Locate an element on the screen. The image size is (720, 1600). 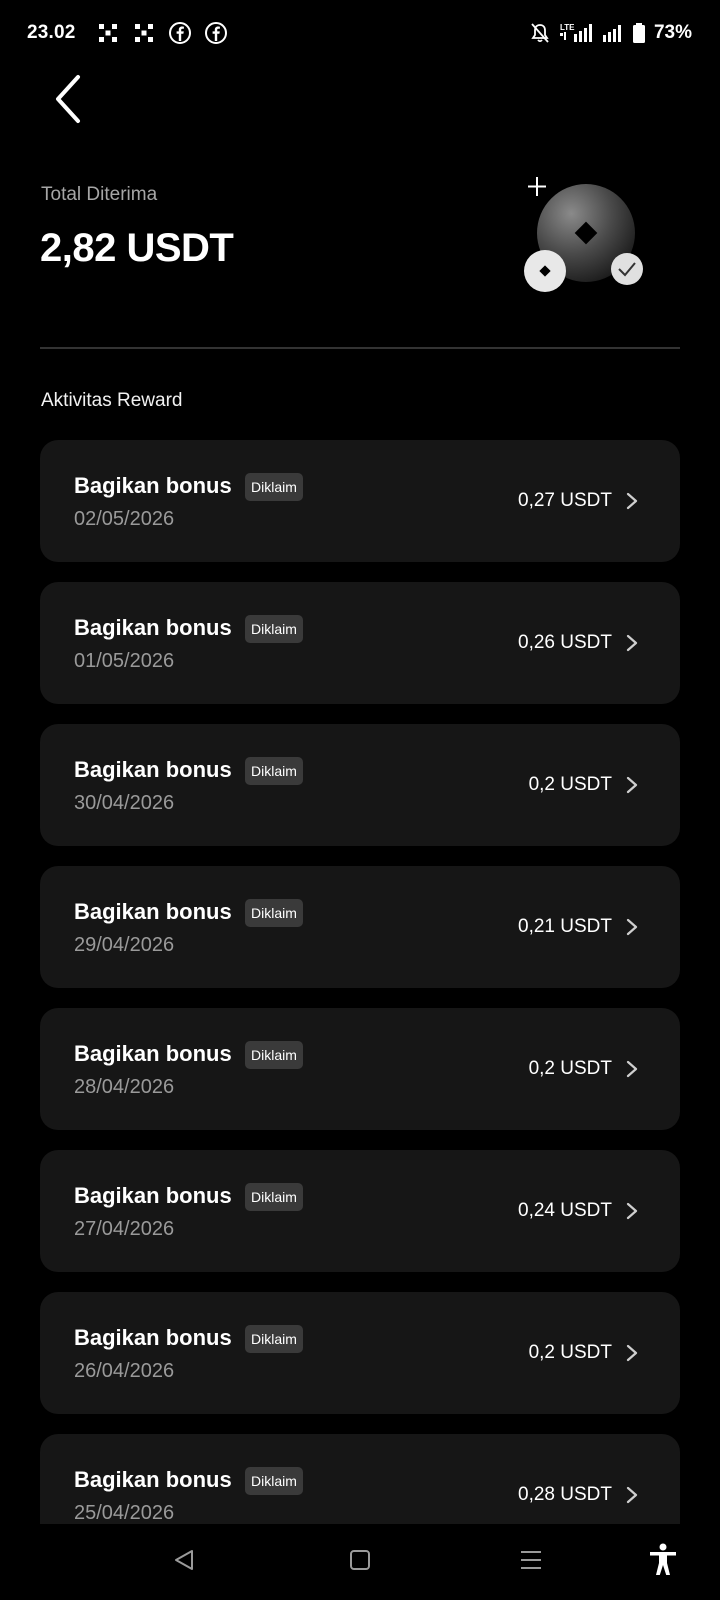
accessibility-button is located at coordinates (663, 1562).